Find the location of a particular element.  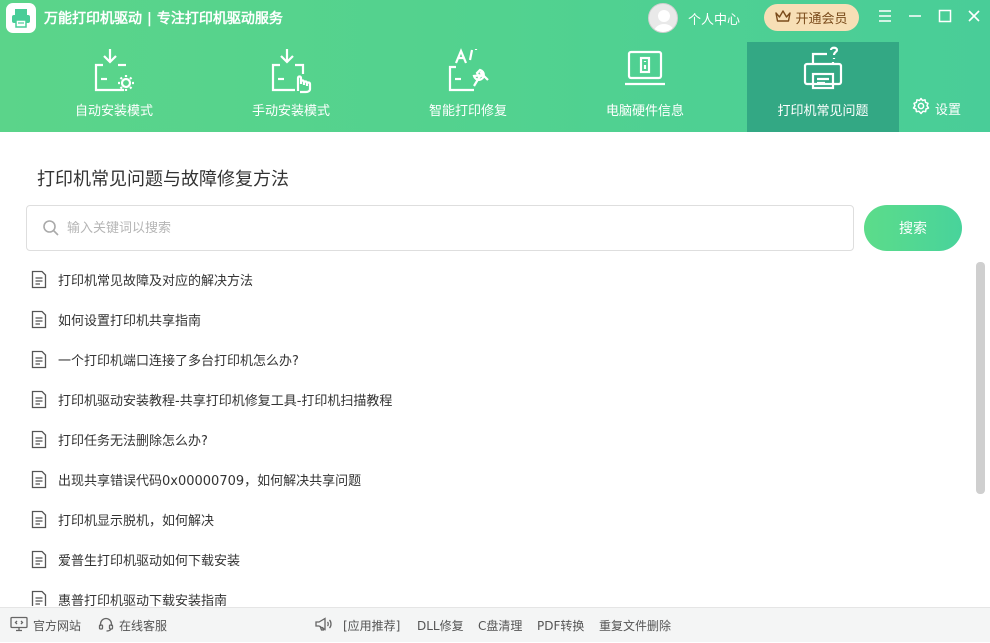

tab-hardware-info: 电脑硬件信息 is located at coordinates (645, 87).